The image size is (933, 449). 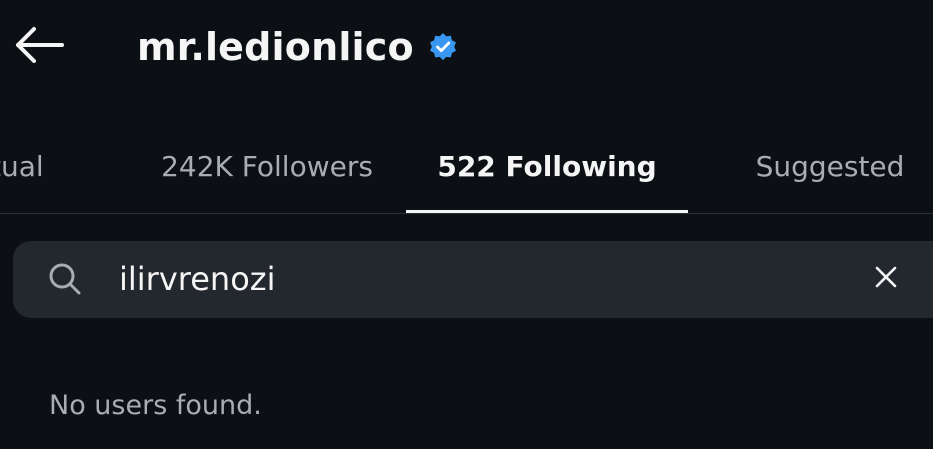 I want to click on search-icon, so click(x=65, y=279).